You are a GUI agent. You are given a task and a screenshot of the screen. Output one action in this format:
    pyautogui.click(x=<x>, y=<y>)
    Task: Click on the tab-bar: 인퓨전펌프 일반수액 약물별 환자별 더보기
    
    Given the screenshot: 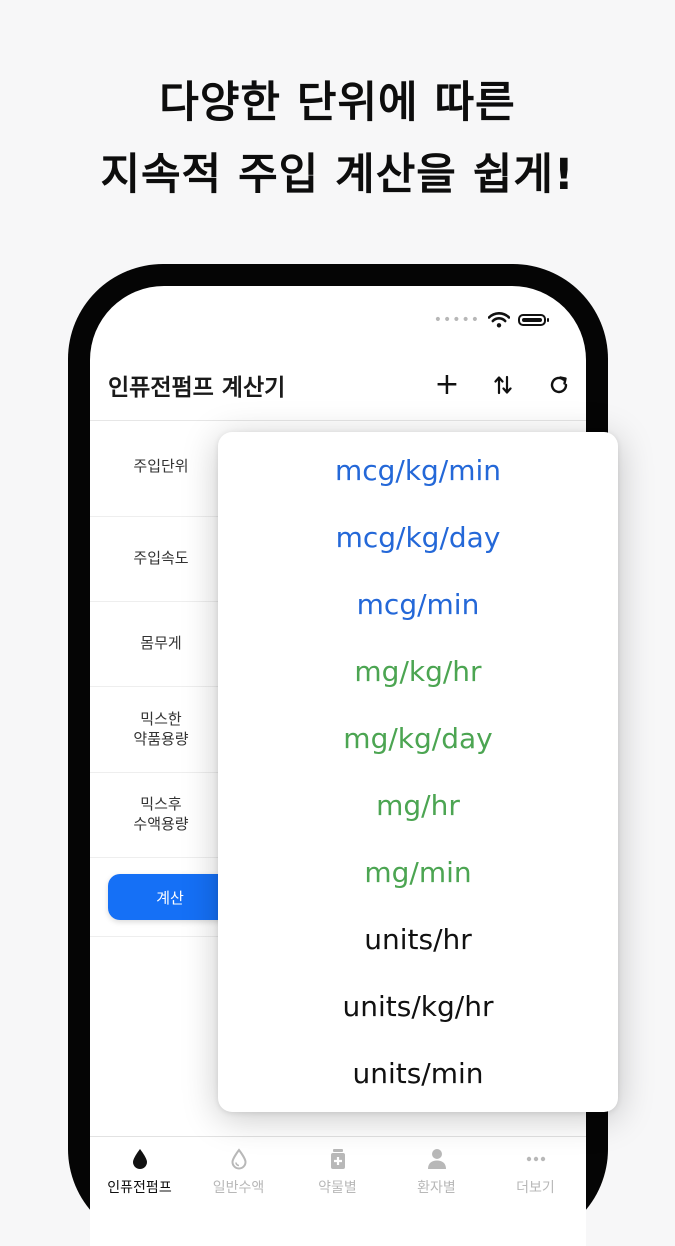 What is the action you would take?
    pyautogui.click(x=338, y=1191)
    